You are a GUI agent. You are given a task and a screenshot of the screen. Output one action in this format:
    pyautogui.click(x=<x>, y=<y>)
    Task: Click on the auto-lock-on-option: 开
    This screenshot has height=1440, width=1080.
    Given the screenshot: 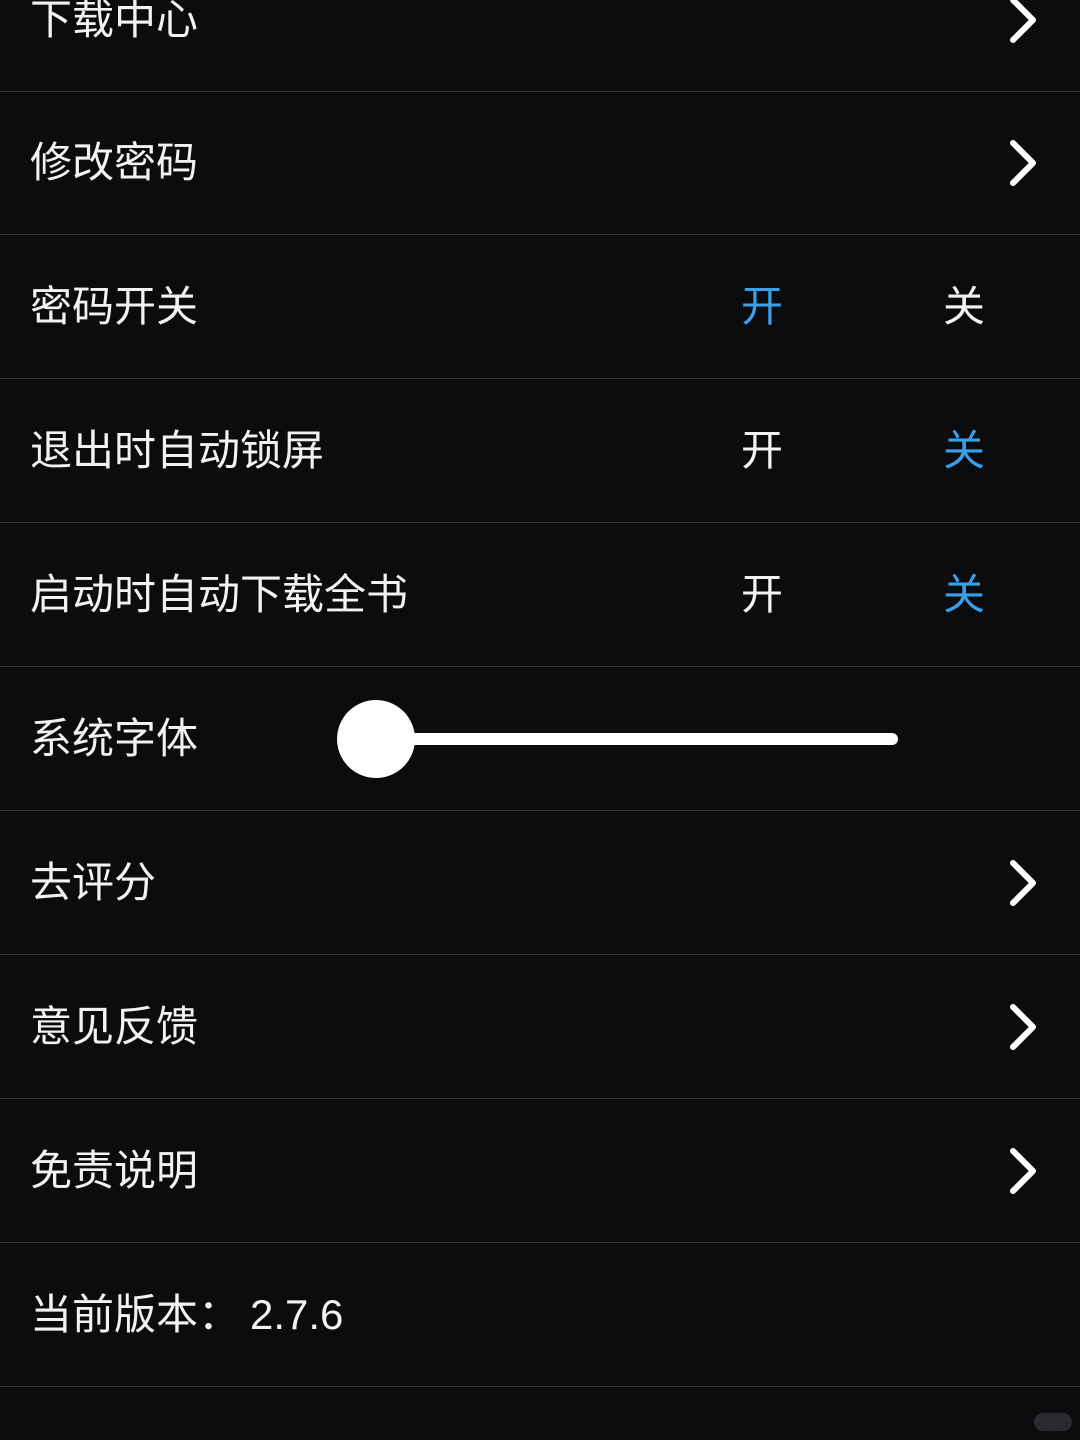 What is the action you would take?
    pyautogui.click(x=762, y=451)
    